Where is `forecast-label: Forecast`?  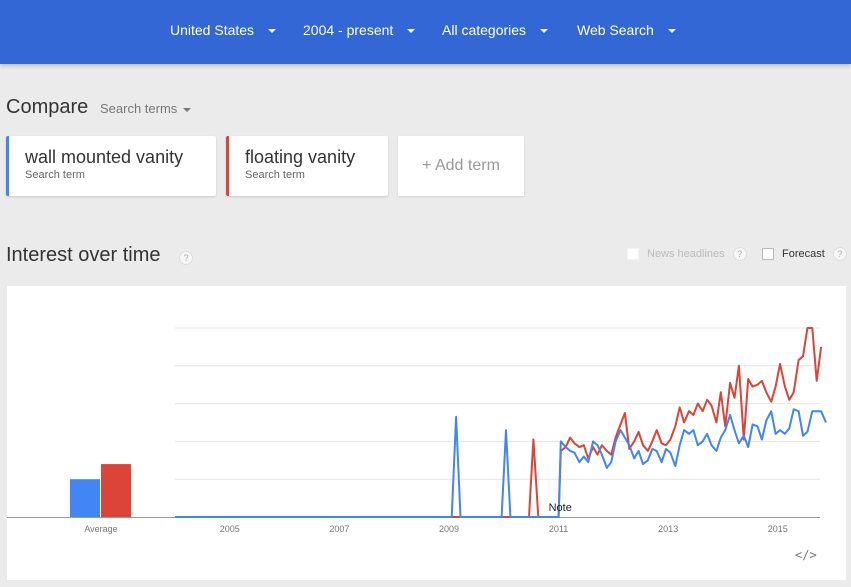
forecast-label: Forecast is located at coordinates (803, 254).